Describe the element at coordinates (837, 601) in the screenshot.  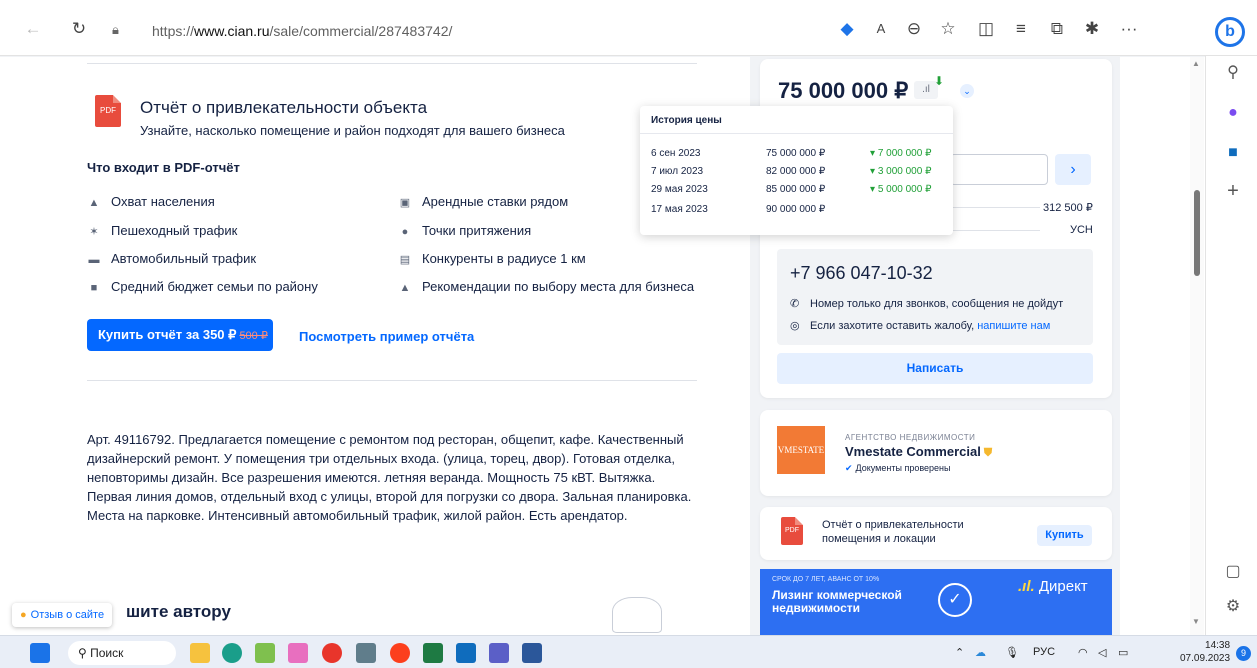
I see `ad-headline: Лизинг коммерческой недвижимости` at that location.